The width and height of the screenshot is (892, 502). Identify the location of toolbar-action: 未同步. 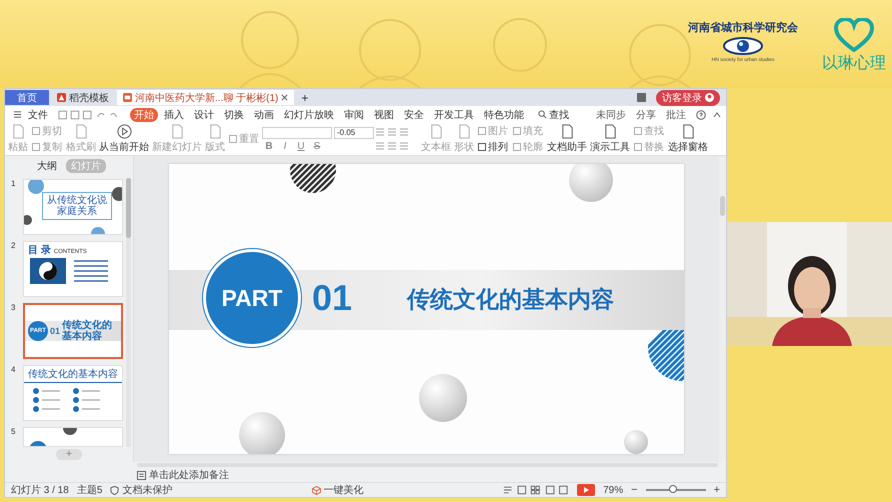
(611, 115).